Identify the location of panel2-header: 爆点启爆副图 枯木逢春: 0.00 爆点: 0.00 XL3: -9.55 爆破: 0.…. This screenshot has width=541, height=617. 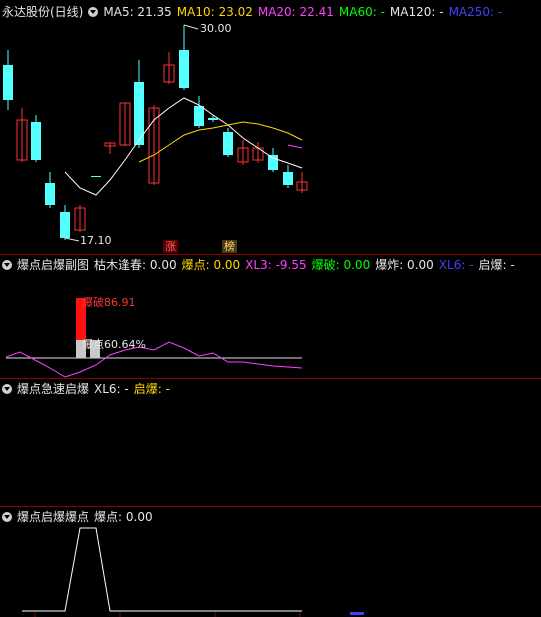
(261, 265).